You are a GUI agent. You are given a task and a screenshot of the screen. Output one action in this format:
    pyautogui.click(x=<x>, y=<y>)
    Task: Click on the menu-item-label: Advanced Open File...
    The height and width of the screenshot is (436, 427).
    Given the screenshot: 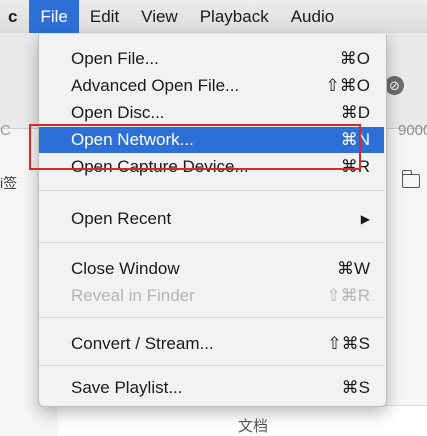 What is the action you would take?
    pyautogui.click(x=155, y=85)
    